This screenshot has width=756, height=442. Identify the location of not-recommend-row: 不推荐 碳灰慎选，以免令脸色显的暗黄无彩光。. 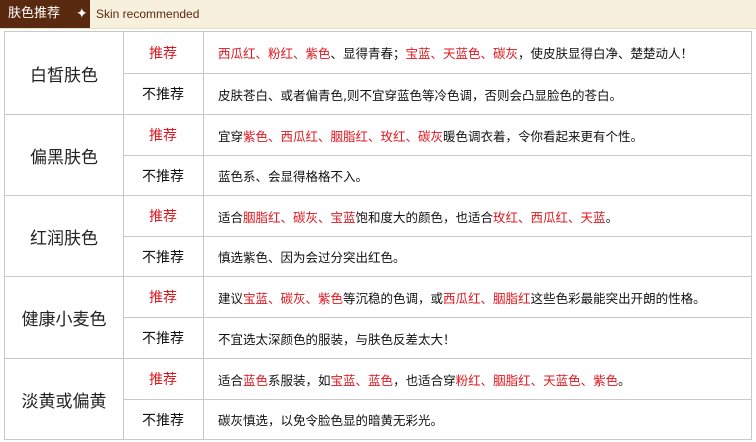
(437, 419).